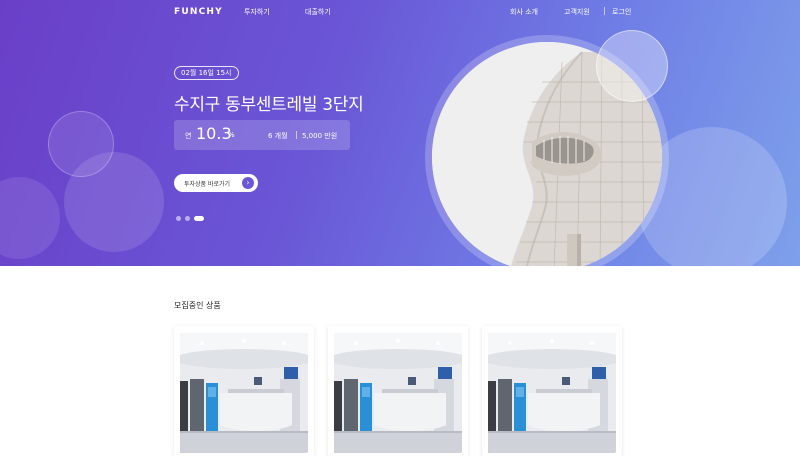 The image size is (800, 456). What do you see at coordinates (577, 12) in the screenshot?
I see `nav-item-support: 고객지원` at bounding box center [577, 12].